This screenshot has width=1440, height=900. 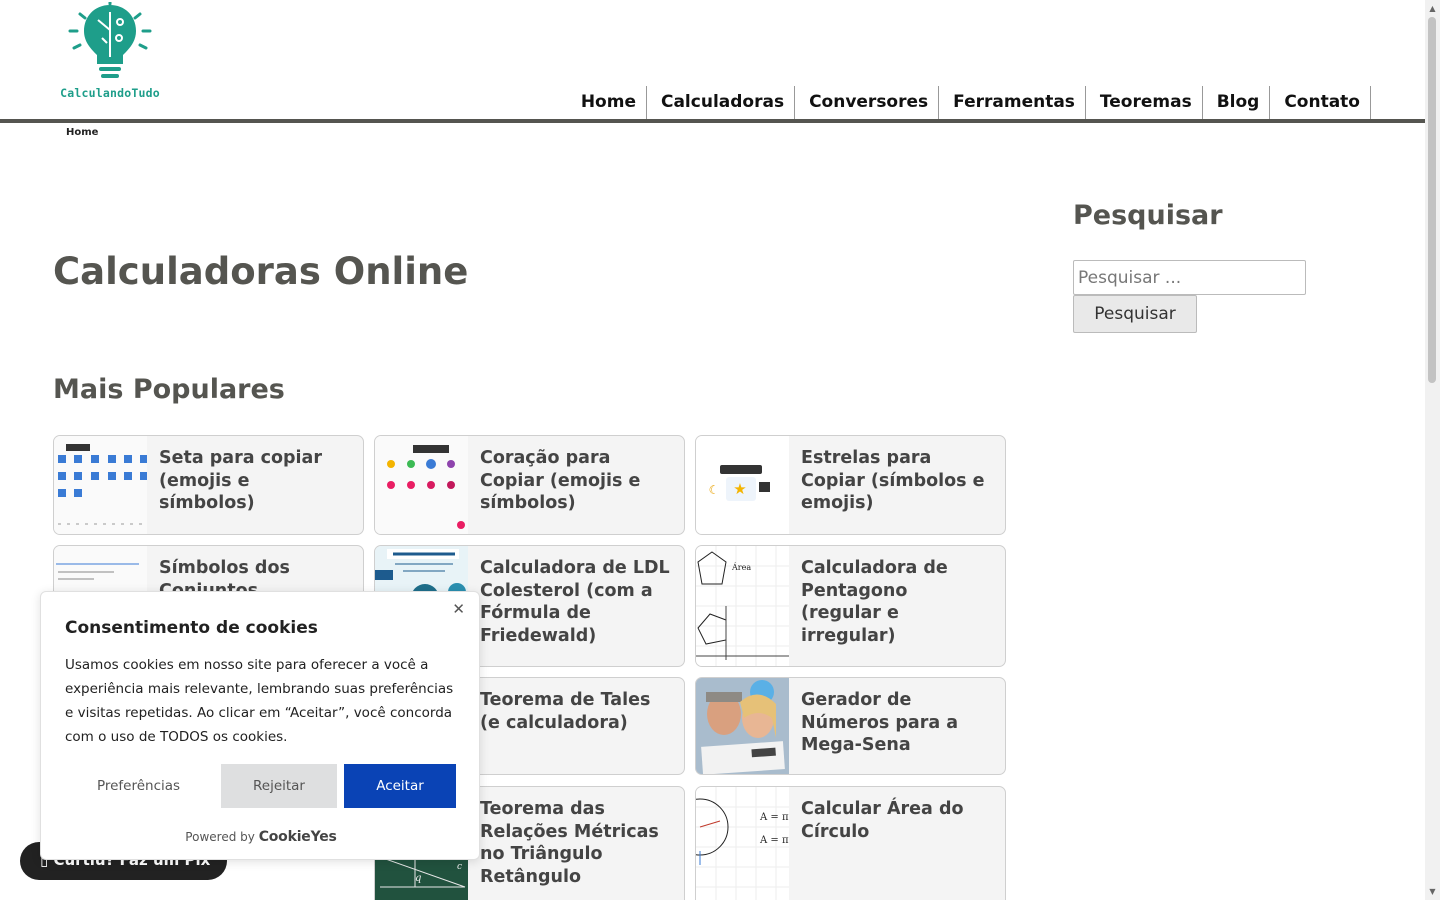 I want to click on card-thumbnail: ★ ☾, so click(x=742, y=485).